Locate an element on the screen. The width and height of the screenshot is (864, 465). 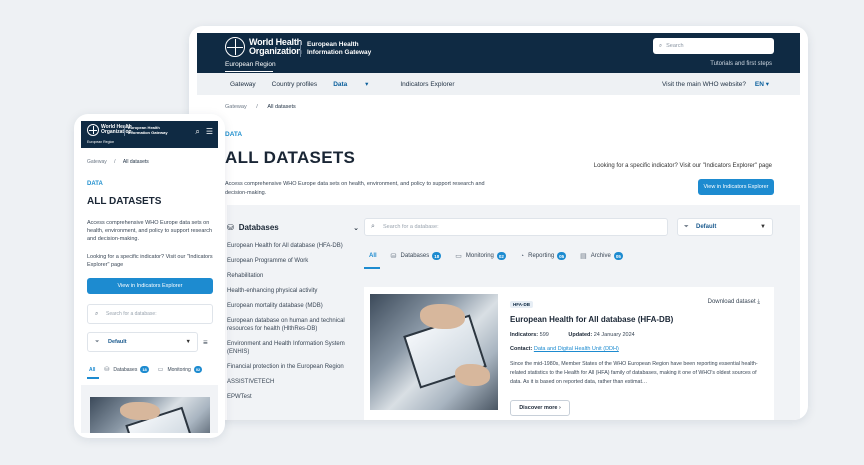
header-search-input: ⌕ Search is located at coordinates (713, 46).